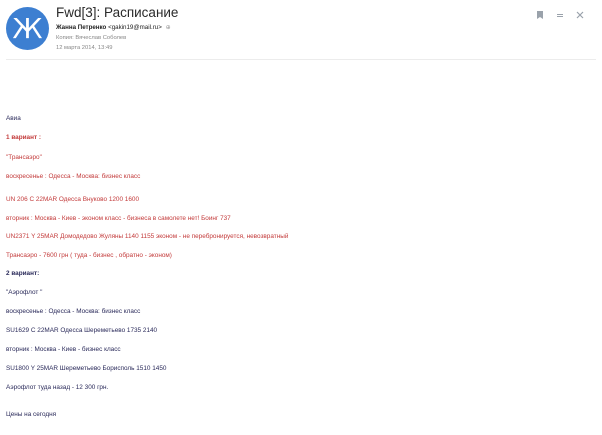 This screenshot has height=435, width=602. I want to click on header-actions, so click(560, 15).